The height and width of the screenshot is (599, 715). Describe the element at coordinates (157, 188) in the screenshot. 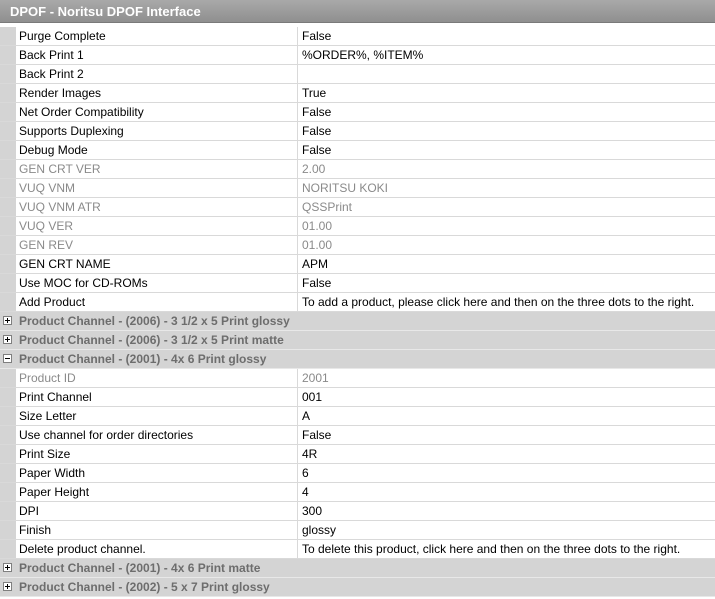

I see `property-name: VUQ VNM` at that location.